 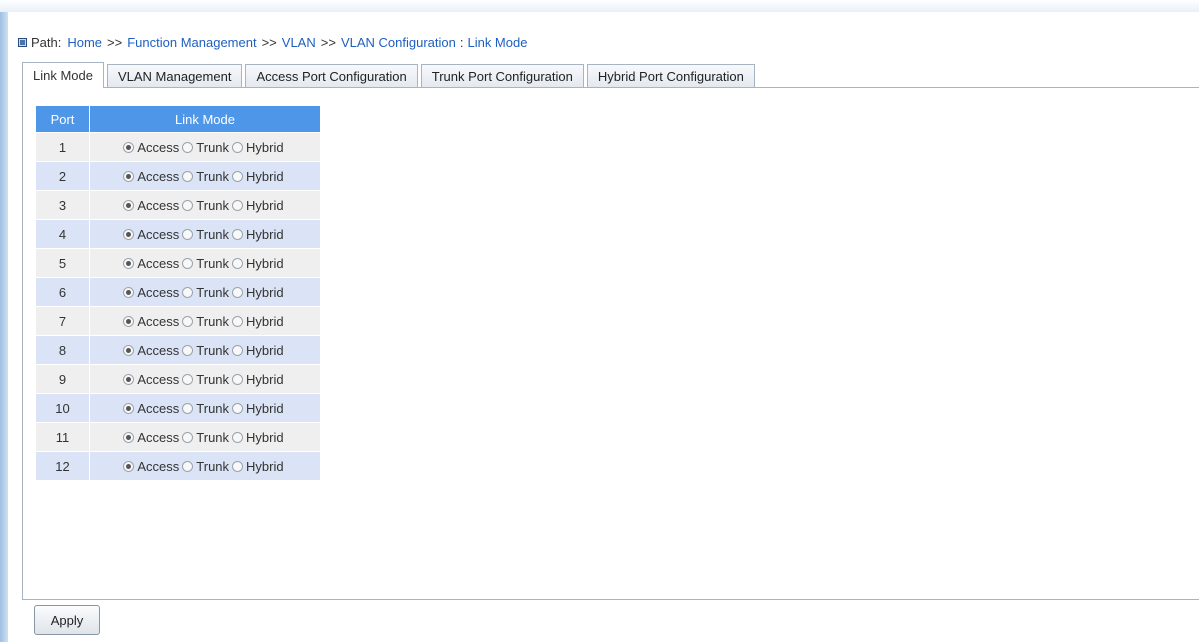 What do you see at coordinates (174, 76) in the screenshot?
I see `tab-vlan-management: VLAN Management` at bounding box center [174, 76].